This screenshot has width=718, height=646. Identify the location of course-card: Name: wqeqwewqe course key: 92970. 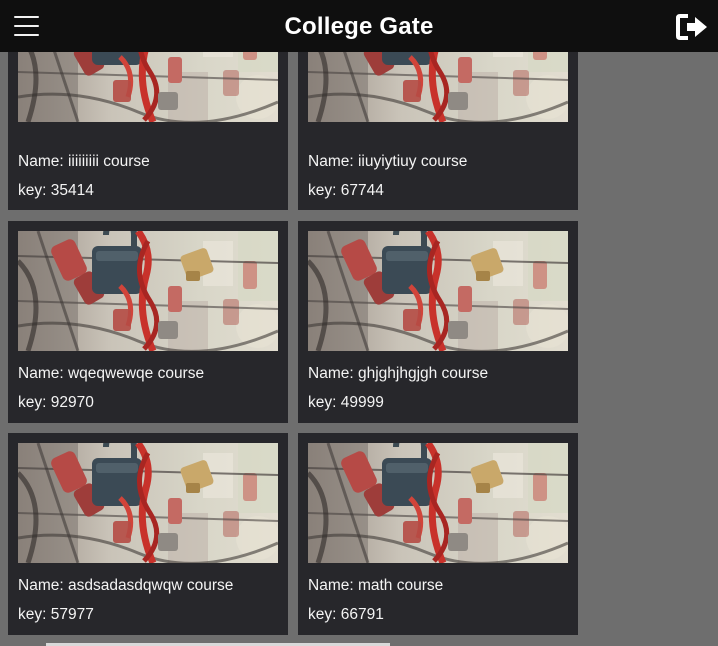
(148, 322).